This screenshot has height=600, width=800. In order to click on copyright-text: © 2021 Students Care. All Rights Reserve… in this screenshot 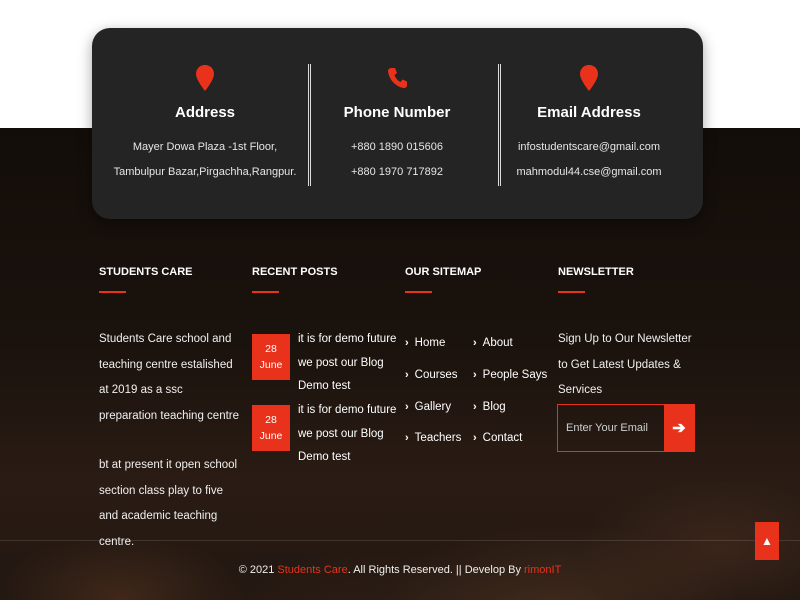, I will do `click(400, 570)`.